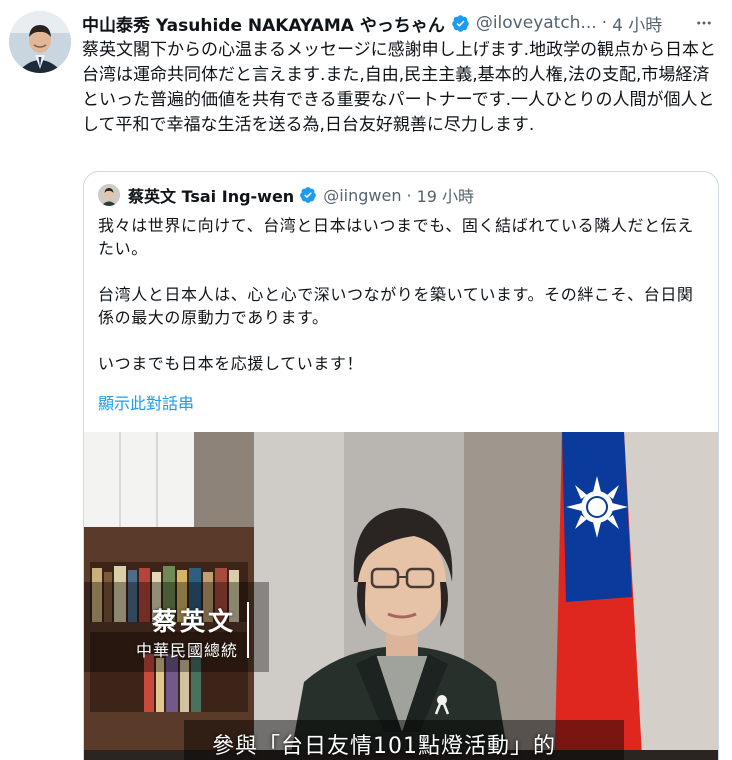 The height and width of the screenshot is (760, 732). I want to click on quoted-author-avatar, so click(109, 195).